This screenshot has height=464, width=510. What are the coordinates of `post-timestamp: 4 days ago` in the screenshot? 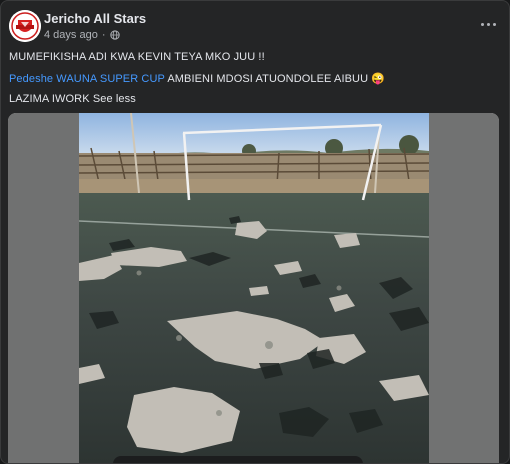 It's located at (71, 35).